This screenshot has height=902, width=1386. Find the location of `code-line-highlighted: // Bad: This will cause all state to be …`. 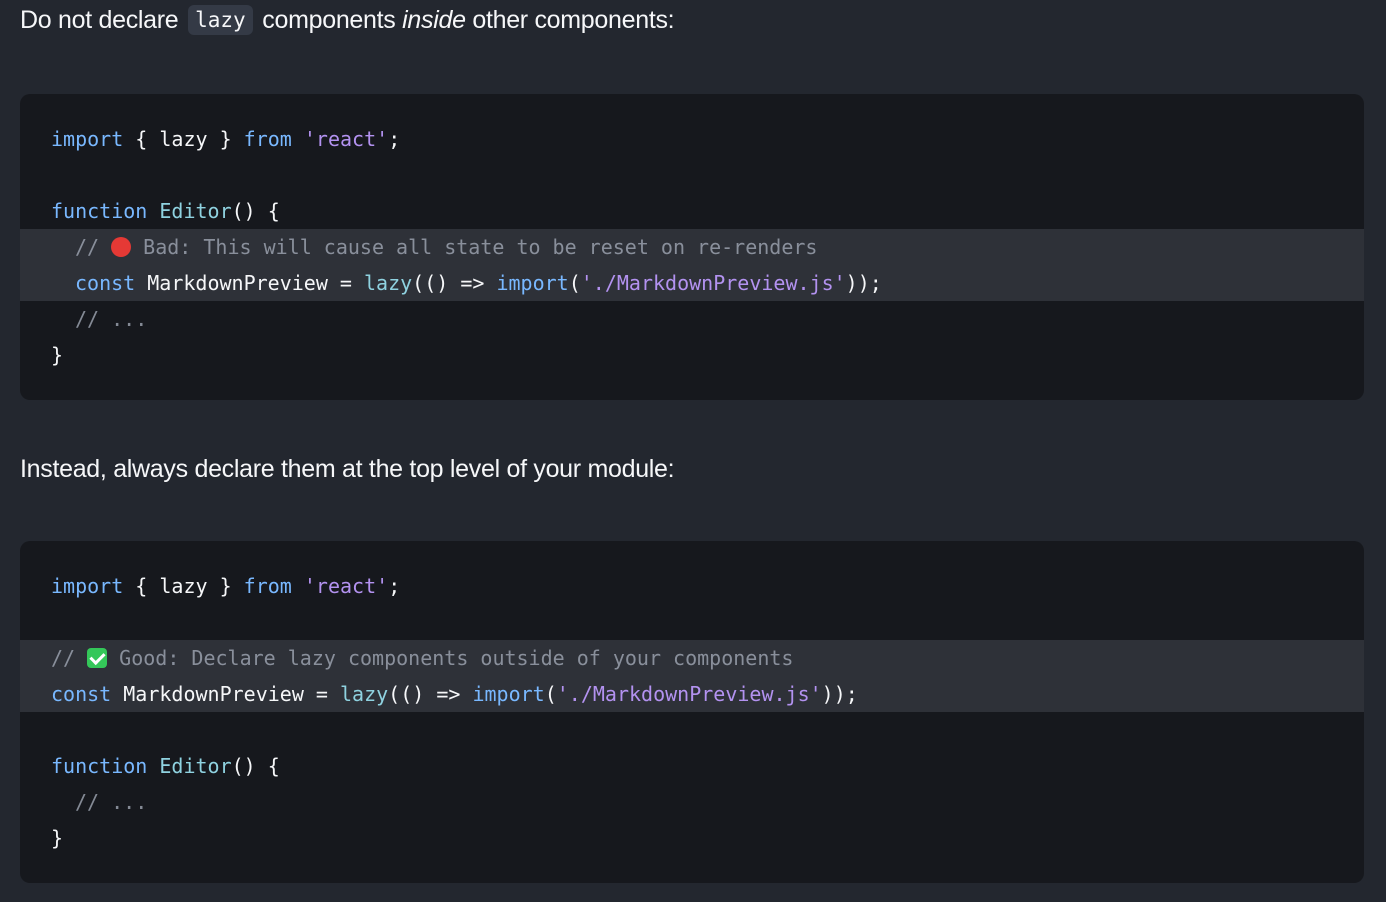

code-line-highlighted: // Bad: This will cause all state to be … is located at coordinates (692, 247).